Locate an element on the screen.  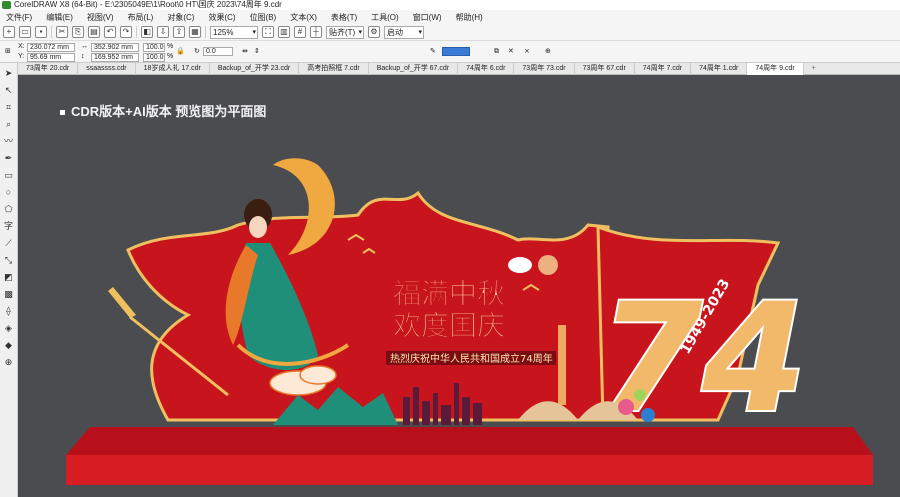
freehand-tool-icon: 〰 is located at coordinates (8, 141).